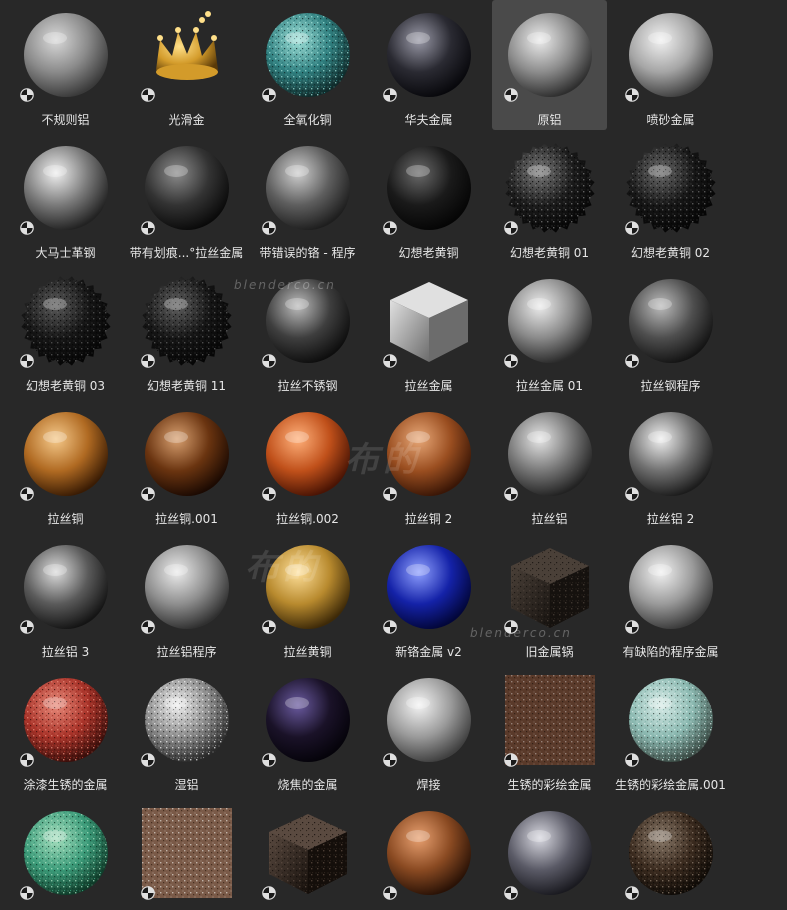  What do you see at coordinates (549, 785) in the screenshot?
I see `material-label: 生锈的彩绘金属` at bounding box center [549, 785].